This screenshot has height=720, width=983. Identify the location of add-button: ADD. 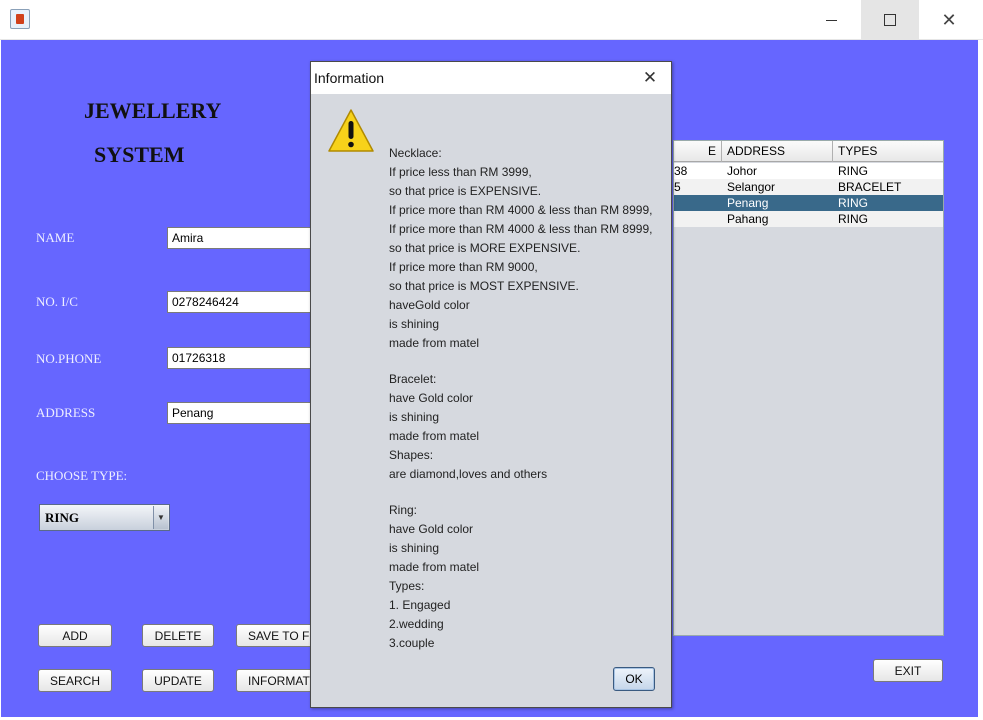
(75, 635).